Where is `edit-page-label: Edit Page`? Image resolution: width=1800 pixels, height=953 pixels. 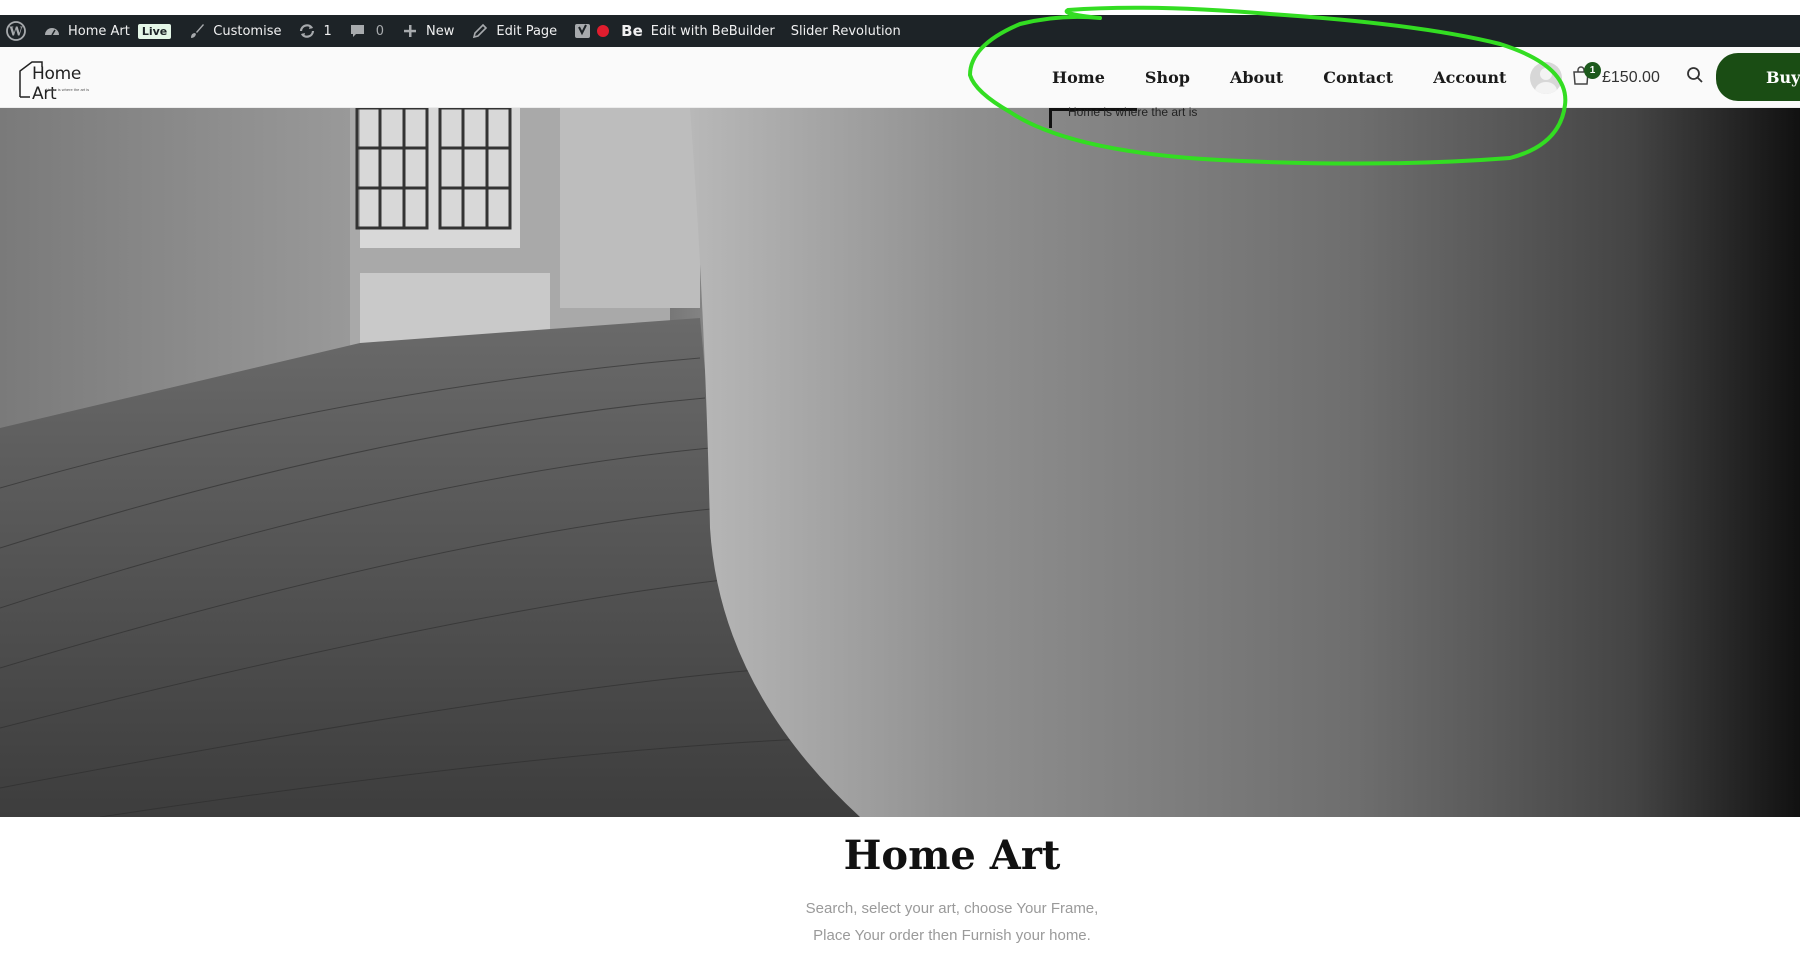 edit-page-label: Edit Page is located at coordinates (527, 31).